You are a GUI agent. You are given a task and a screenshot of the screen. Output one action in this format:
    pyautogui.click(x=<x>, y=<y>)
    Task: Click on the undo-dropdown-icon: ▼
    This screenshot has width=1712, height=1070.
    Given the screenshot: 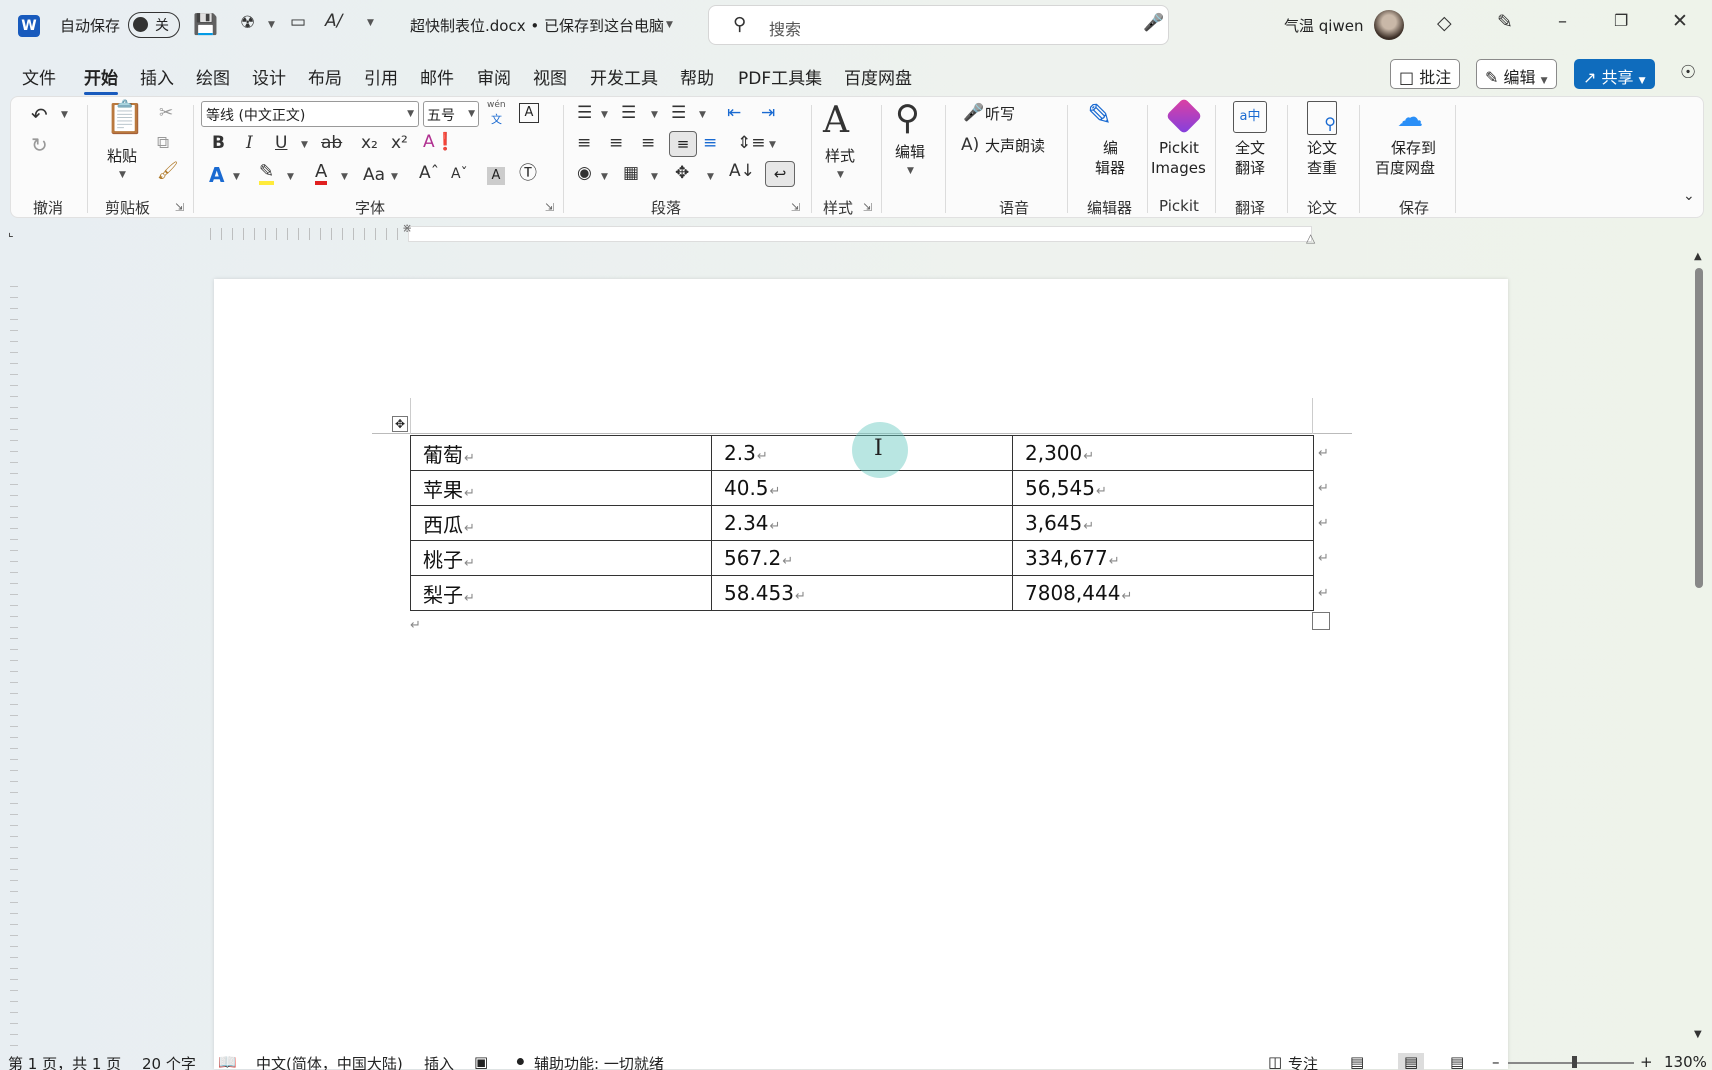 What is the action you would take?
    pyautogui.click(x=64, y=115)
    